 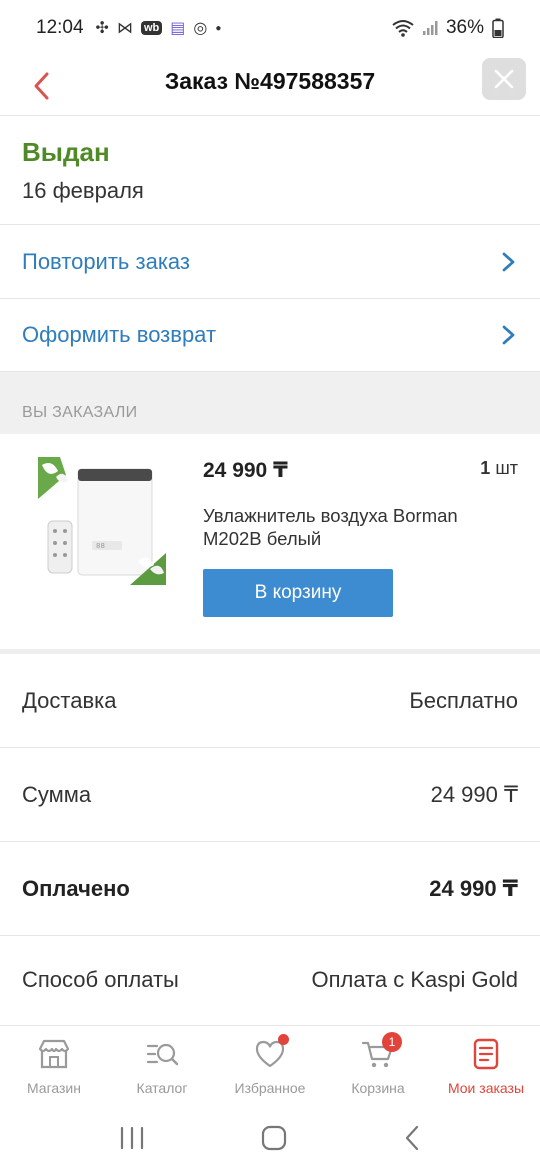 What do you see at coordinates (412, 1138) in the screenshot?
I see `back-nav-icon` at bounding box center [412, 1138].